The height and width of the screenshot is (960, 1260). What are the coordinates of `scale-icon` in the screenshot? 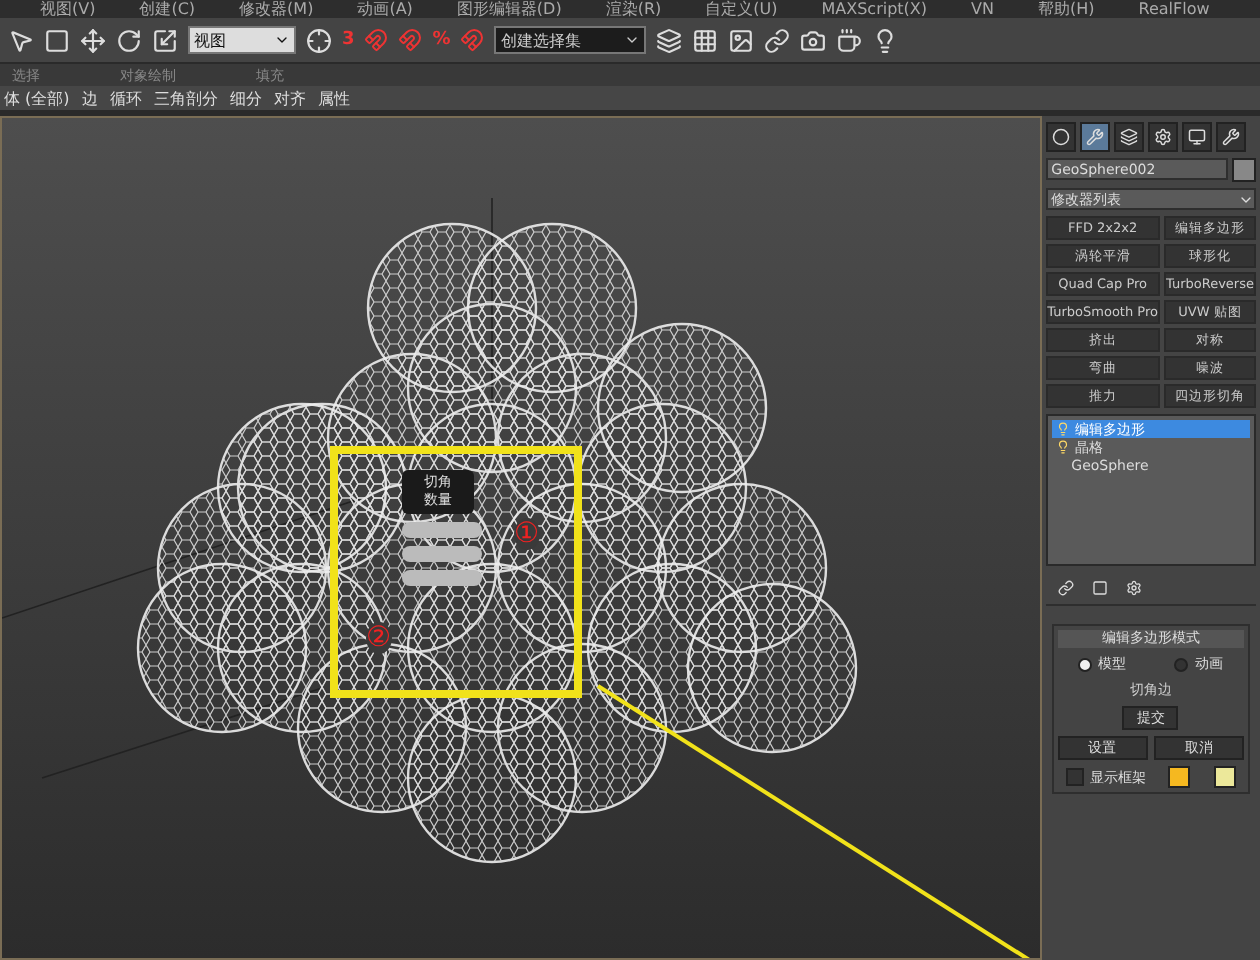 It's located at (165, 40).